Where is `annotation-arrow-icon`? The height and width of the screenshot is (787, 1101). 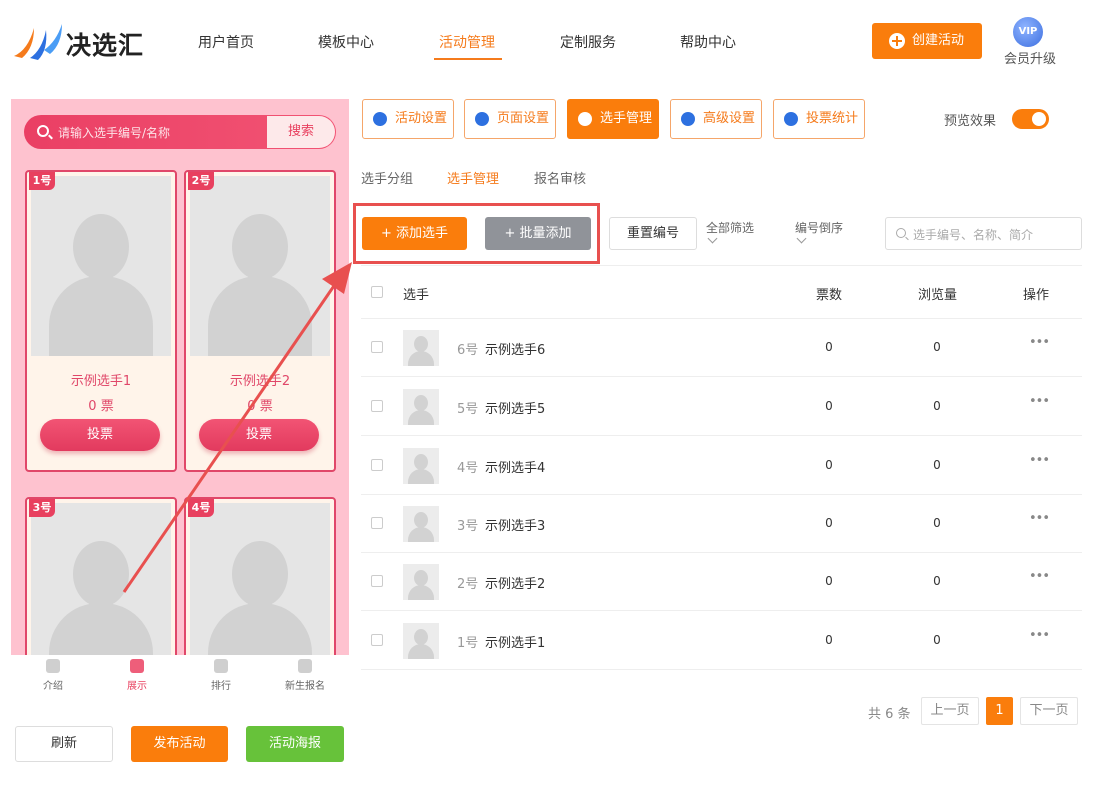
annotation-arrow-icon is located at coordinates (237, 427).